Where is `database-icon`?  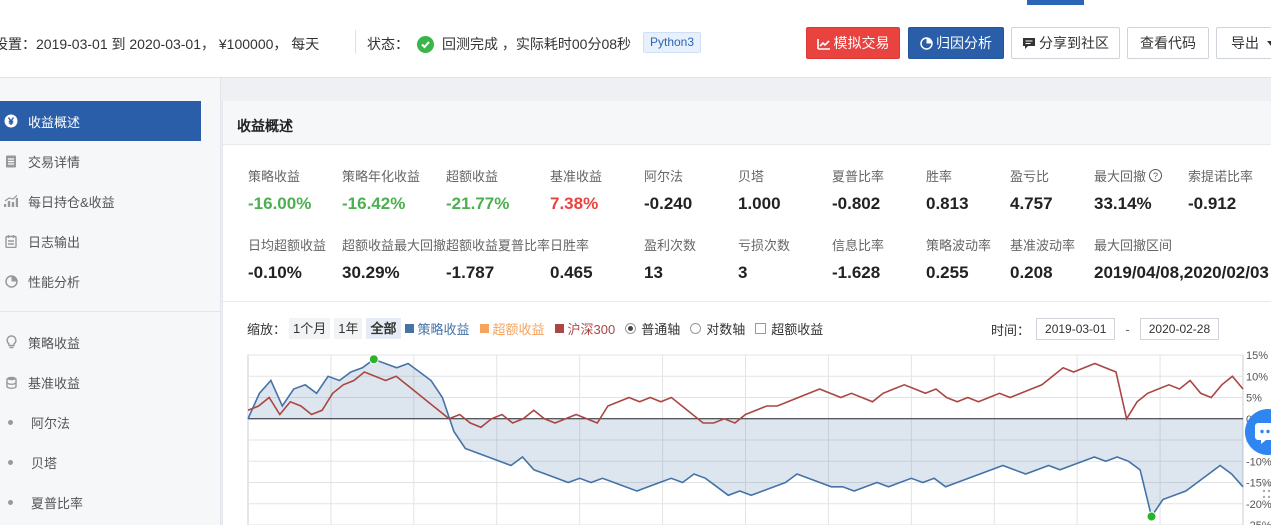 database-icon is located at coordinates (11, 382).